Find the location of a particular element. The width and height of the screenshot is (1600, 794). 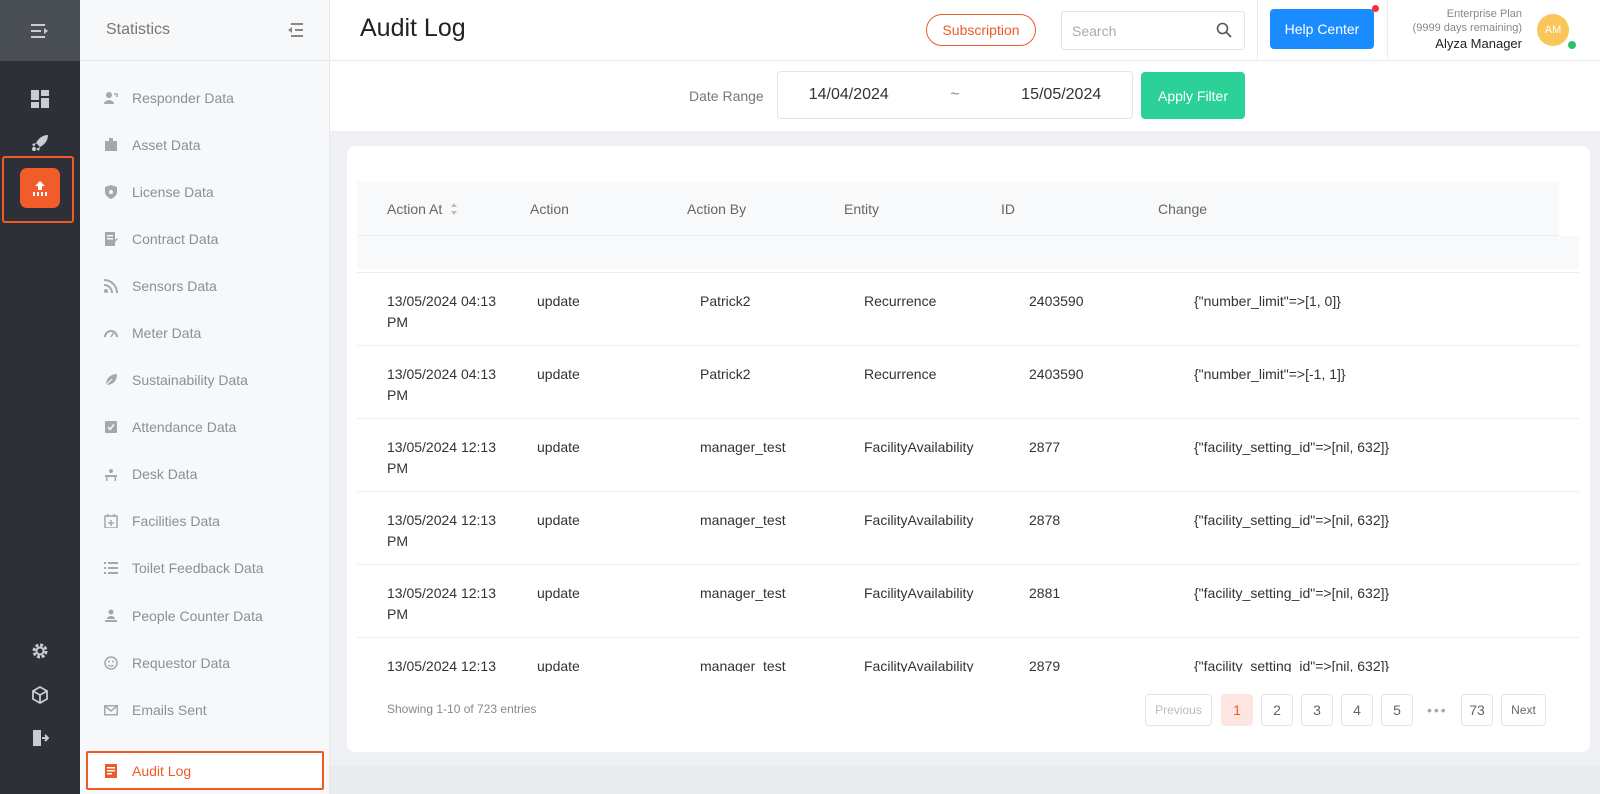

user-name: Alyza Manager is located at coordinates (1478, 43).